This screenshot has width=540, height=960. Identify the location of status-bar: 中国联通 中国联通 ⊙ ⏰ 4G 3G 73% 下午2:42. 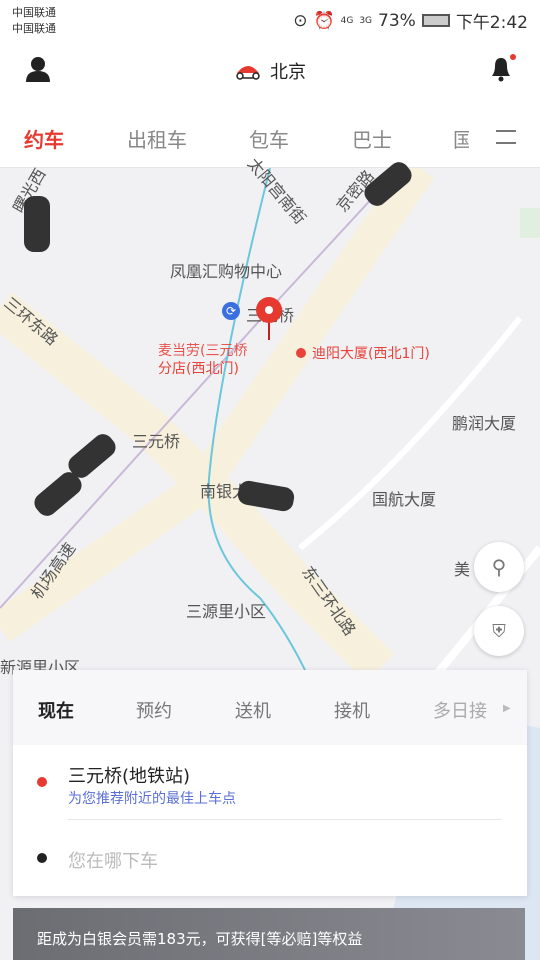
(270, 19).